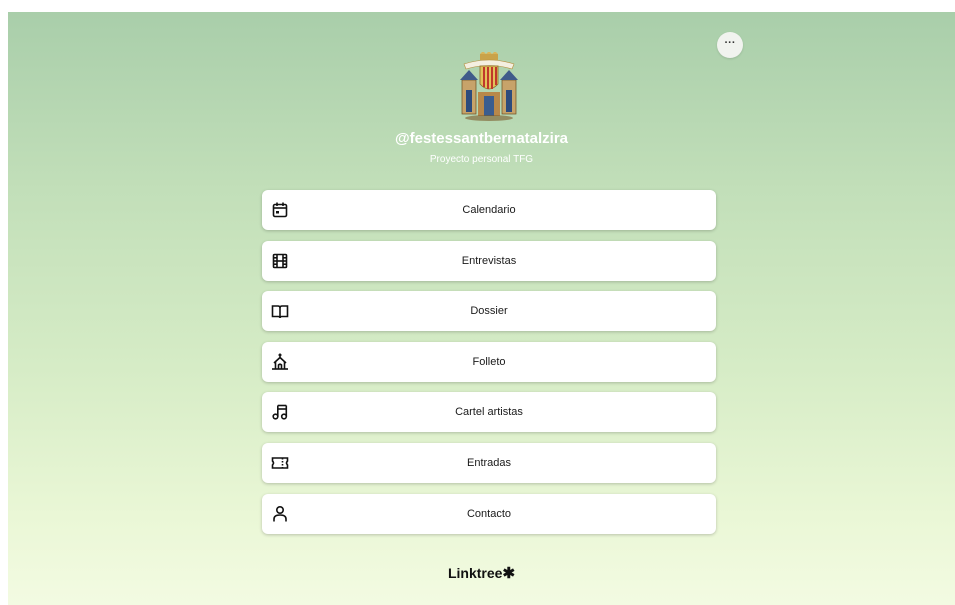 The image size is (955, 605). What do you see at coordinates (280, 210) in the screenshot?
I see `calendar-icon` at bounding box center [280, 210].